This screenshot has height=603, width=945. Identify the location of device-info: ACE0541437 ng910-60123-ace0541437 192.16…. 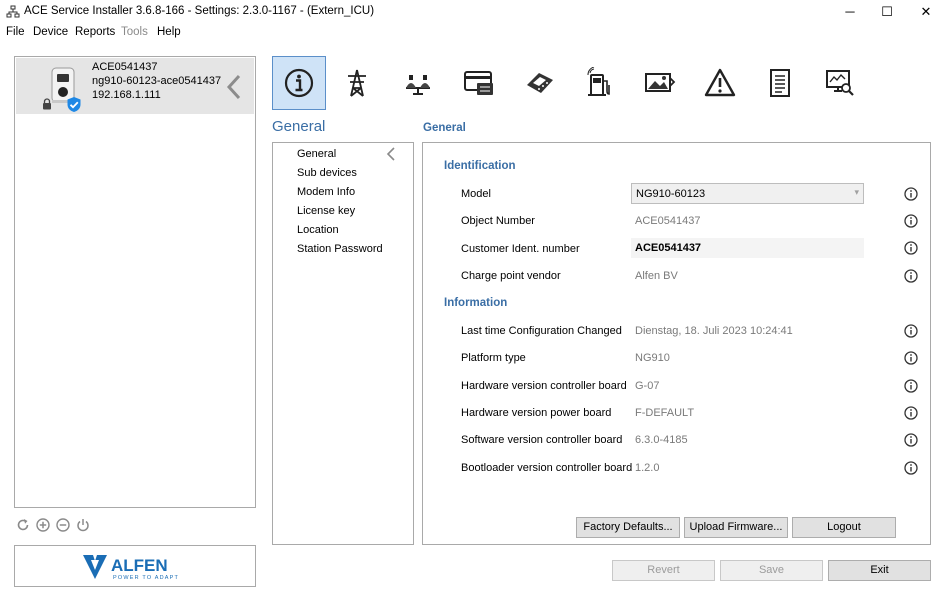
(156, 81).